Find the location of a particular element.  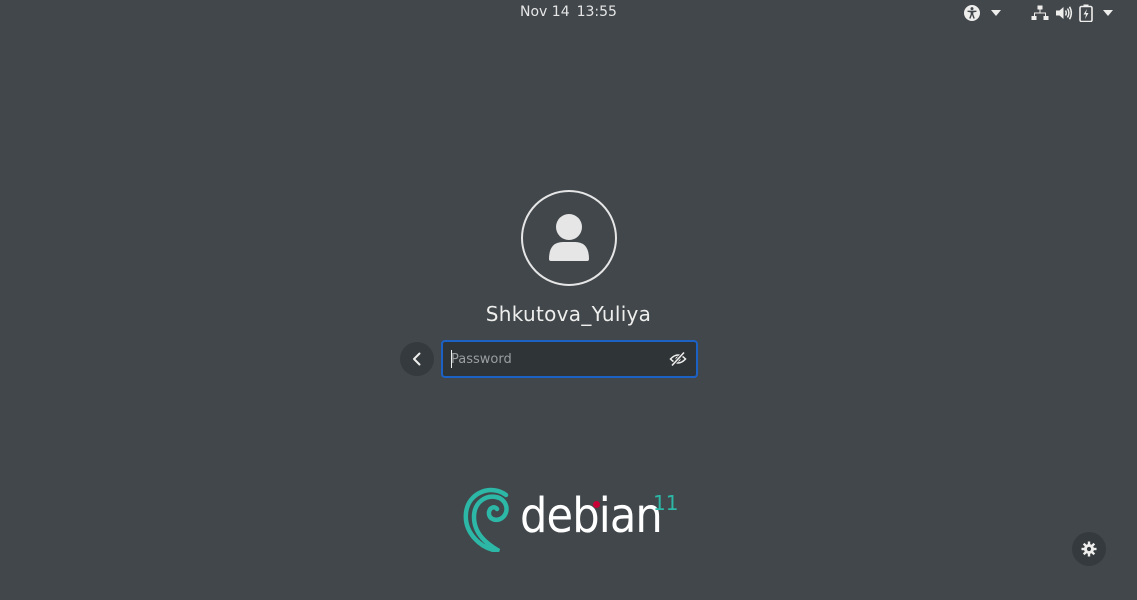

session-settings-button is located at coordinates (1089, 549).